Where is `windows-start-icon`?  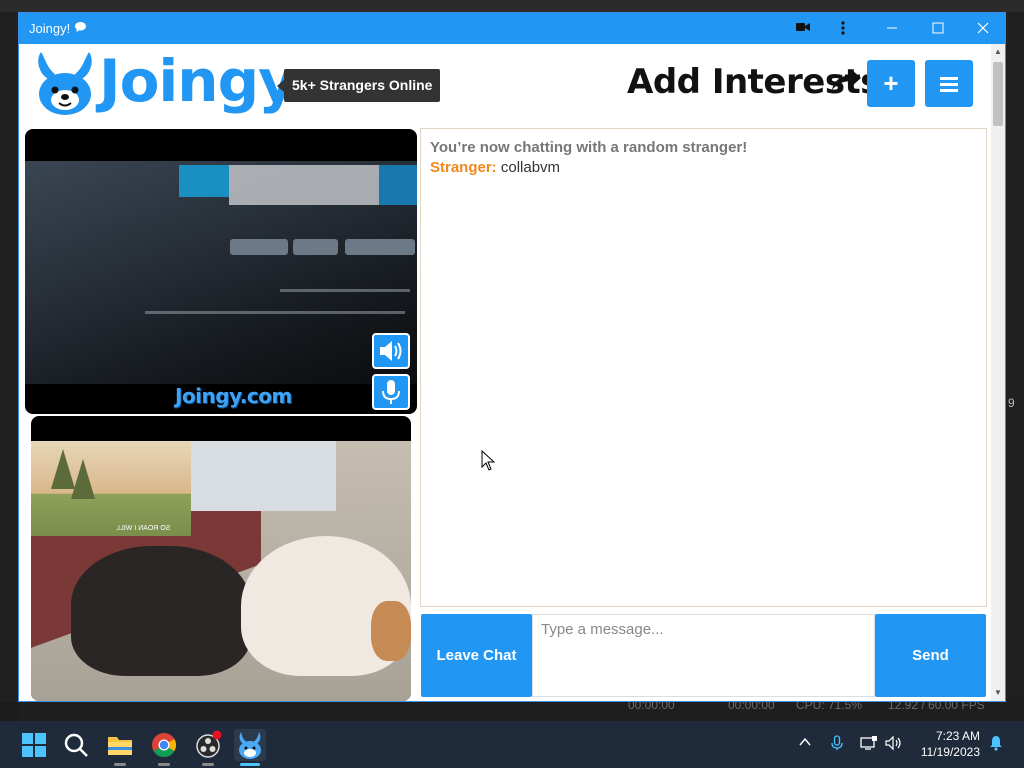 windows-start-icon is located at coordinates (34, 745).